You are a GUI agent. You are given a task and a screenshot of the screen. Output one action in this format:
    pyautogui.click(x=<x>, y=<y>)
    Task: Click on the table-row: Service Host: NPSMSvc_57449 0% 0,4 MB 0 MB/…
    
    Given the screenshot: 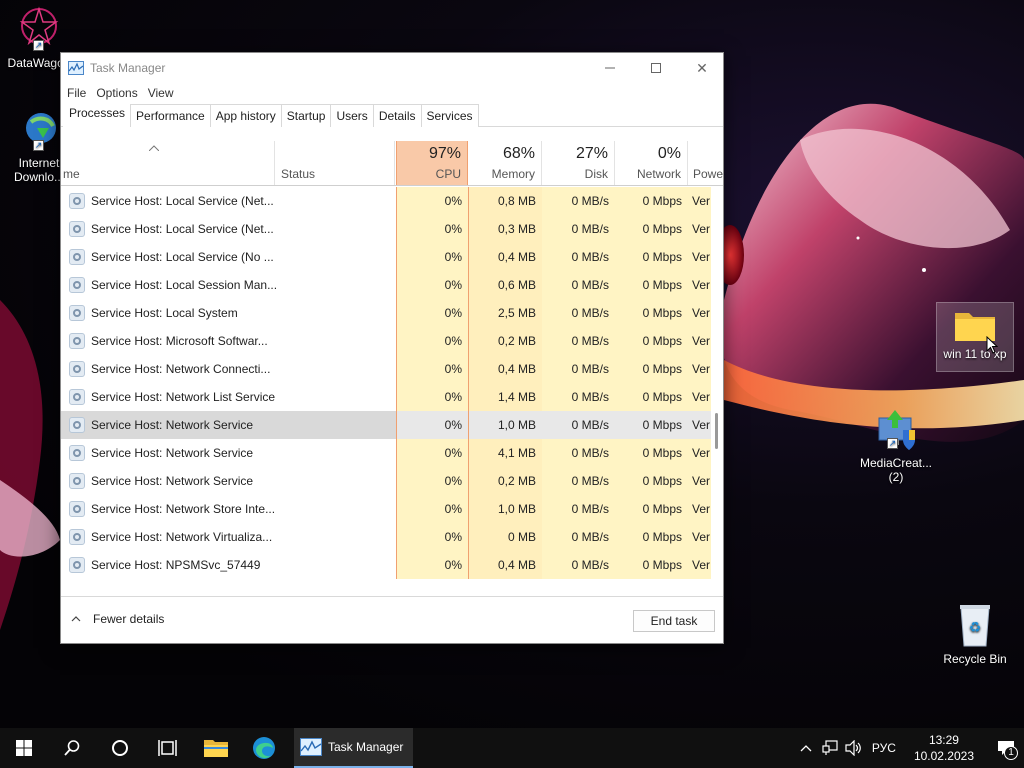 What is the action you would take?
    pyautogui.click(x=392, y=565)
    